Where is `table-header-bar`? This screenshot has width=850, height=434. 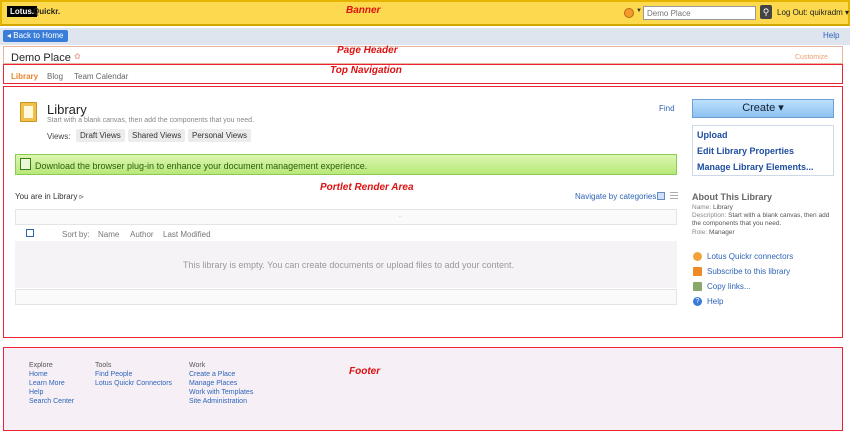
table-header-bar is located at coordinates (346, 217).